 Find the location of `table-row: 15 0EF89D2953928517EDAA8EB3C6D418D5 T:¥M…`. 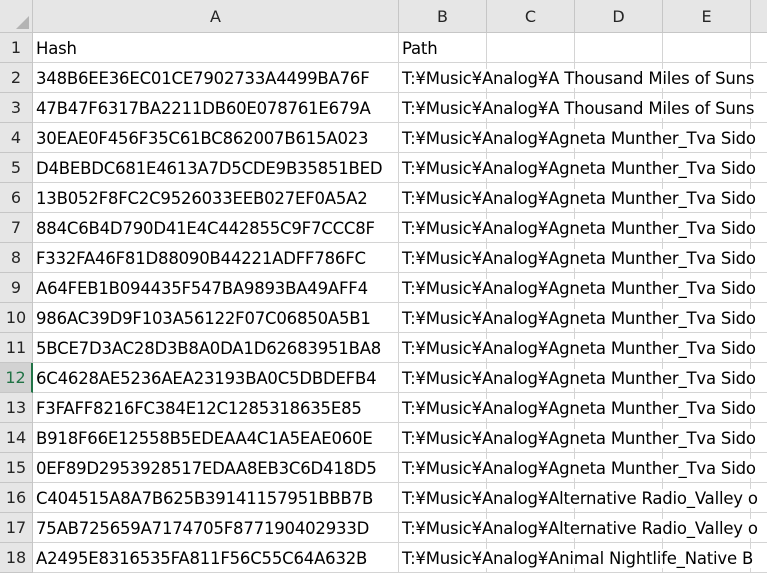

table-row: 15 0EF89D2953928517EDAA8EB3C6D418D5 T:¥M… is located at coordinates (383, 468).